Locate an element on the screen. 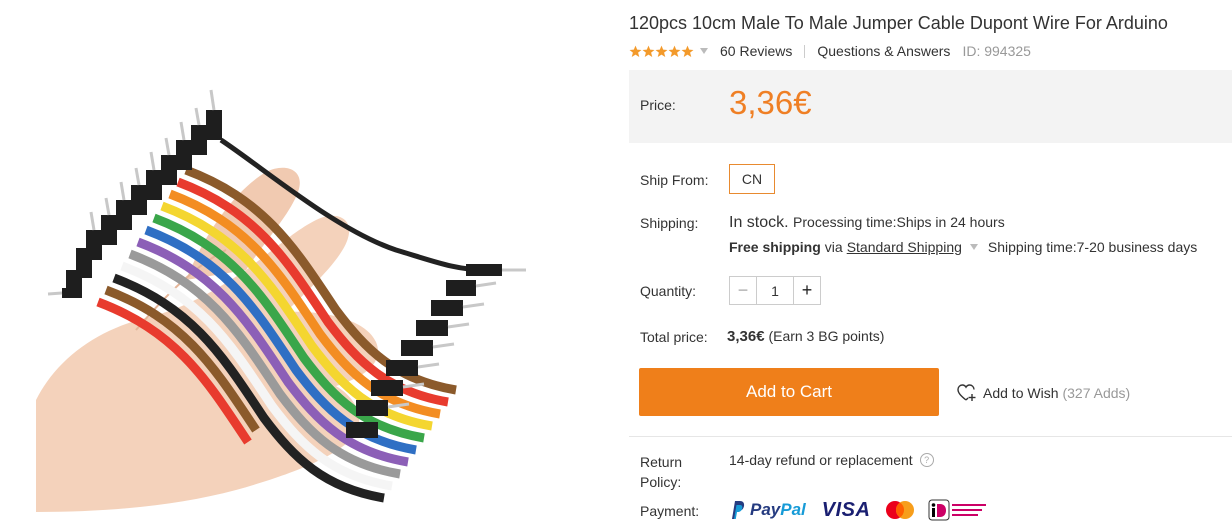 The image size is (1232, 528). return-policy-label: Return Policy: is located at coordinates (661, 472).